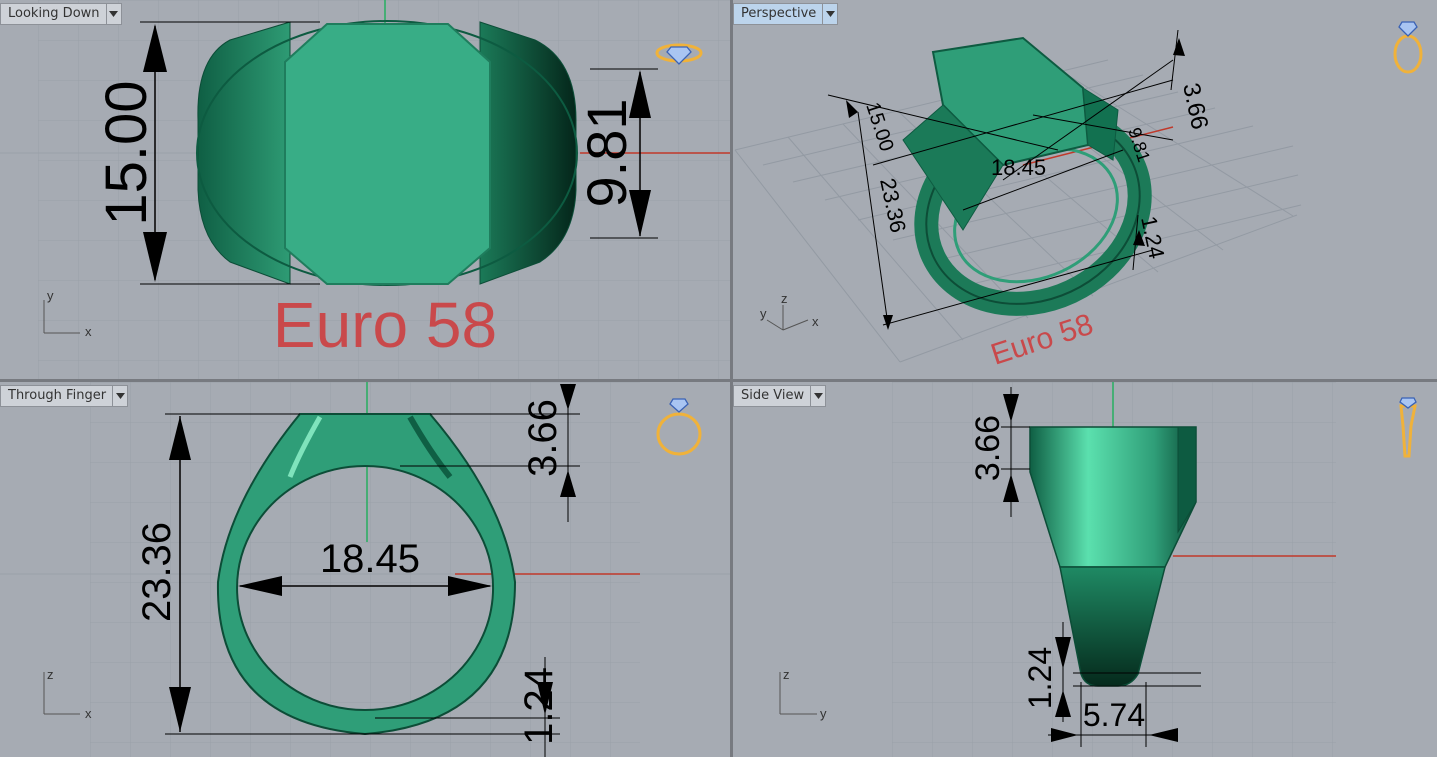  What do you see at coordinates (779, 13) in the screenshot?
I see `viewport-title: Perspective` at bounding box center [779, 13].